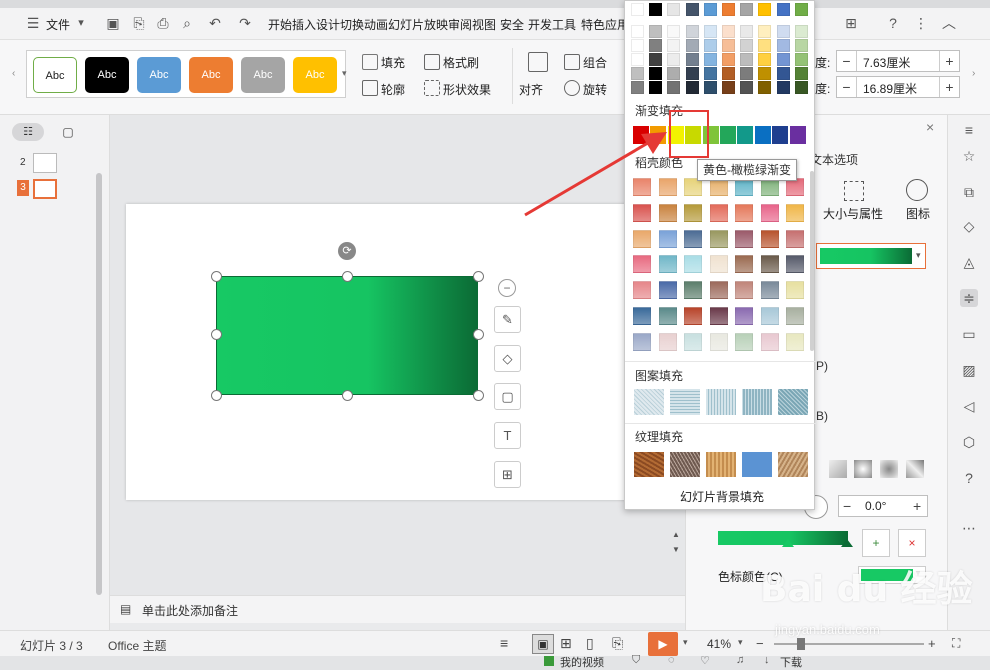  I want to click on fill-button: 填充, so click(393, 62).